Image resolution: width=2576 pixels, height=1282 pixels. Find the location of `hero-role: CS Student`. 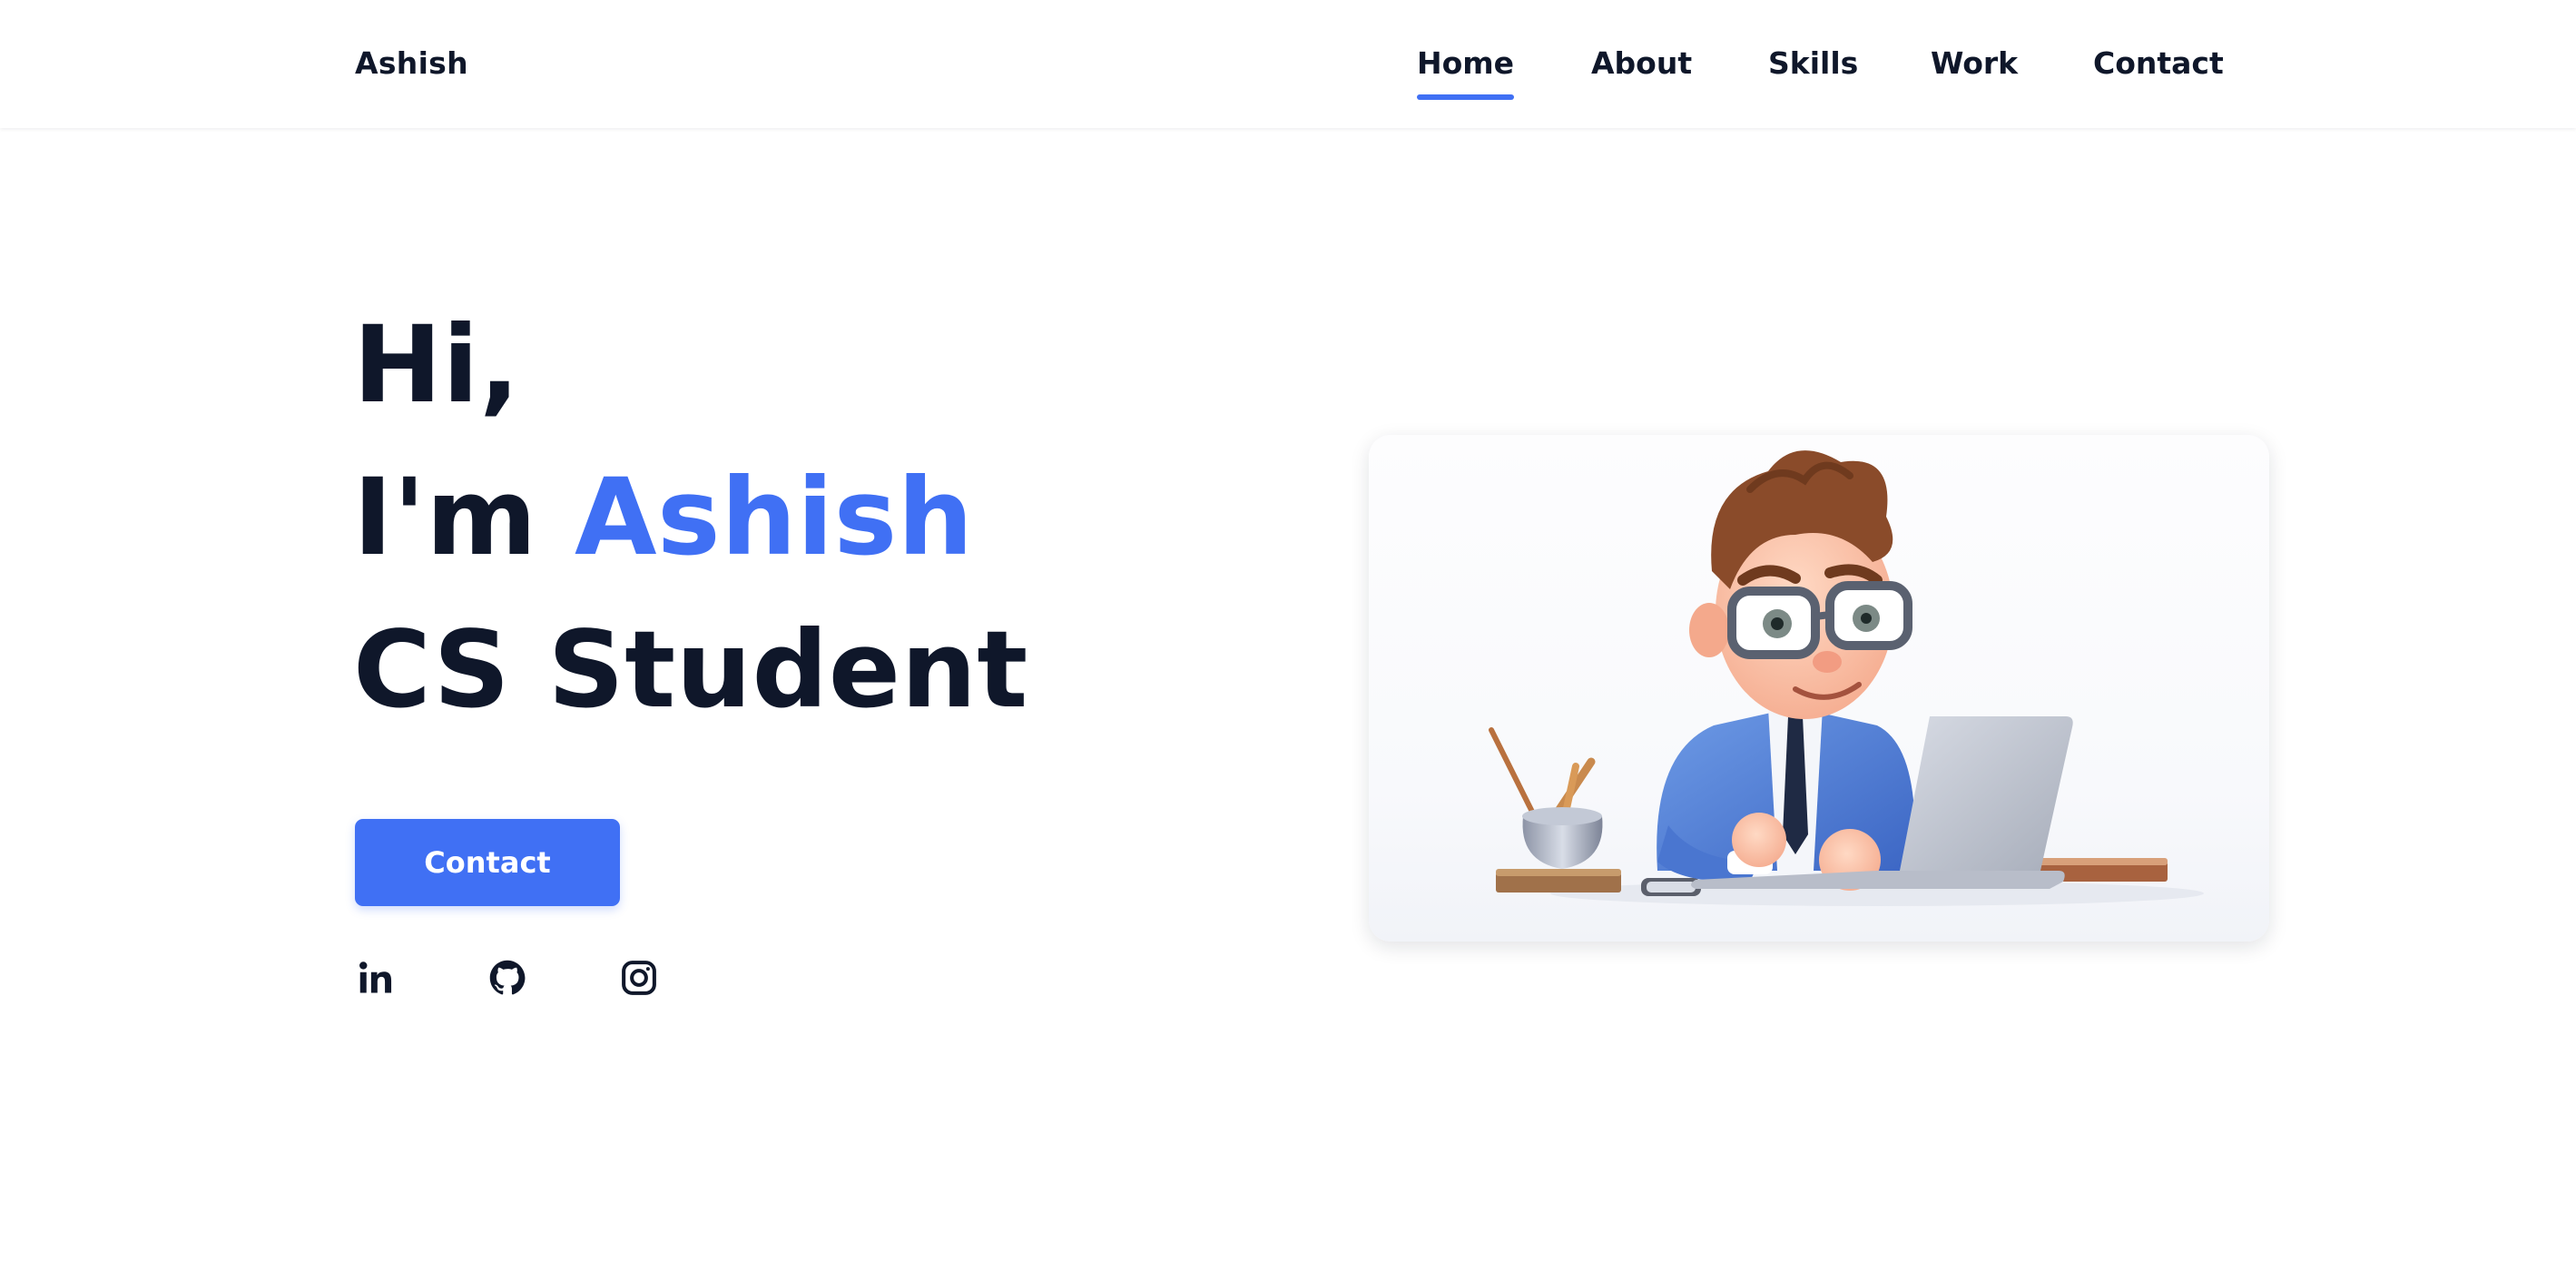

hero-role: CS Student is located at coordinates (690, 669).